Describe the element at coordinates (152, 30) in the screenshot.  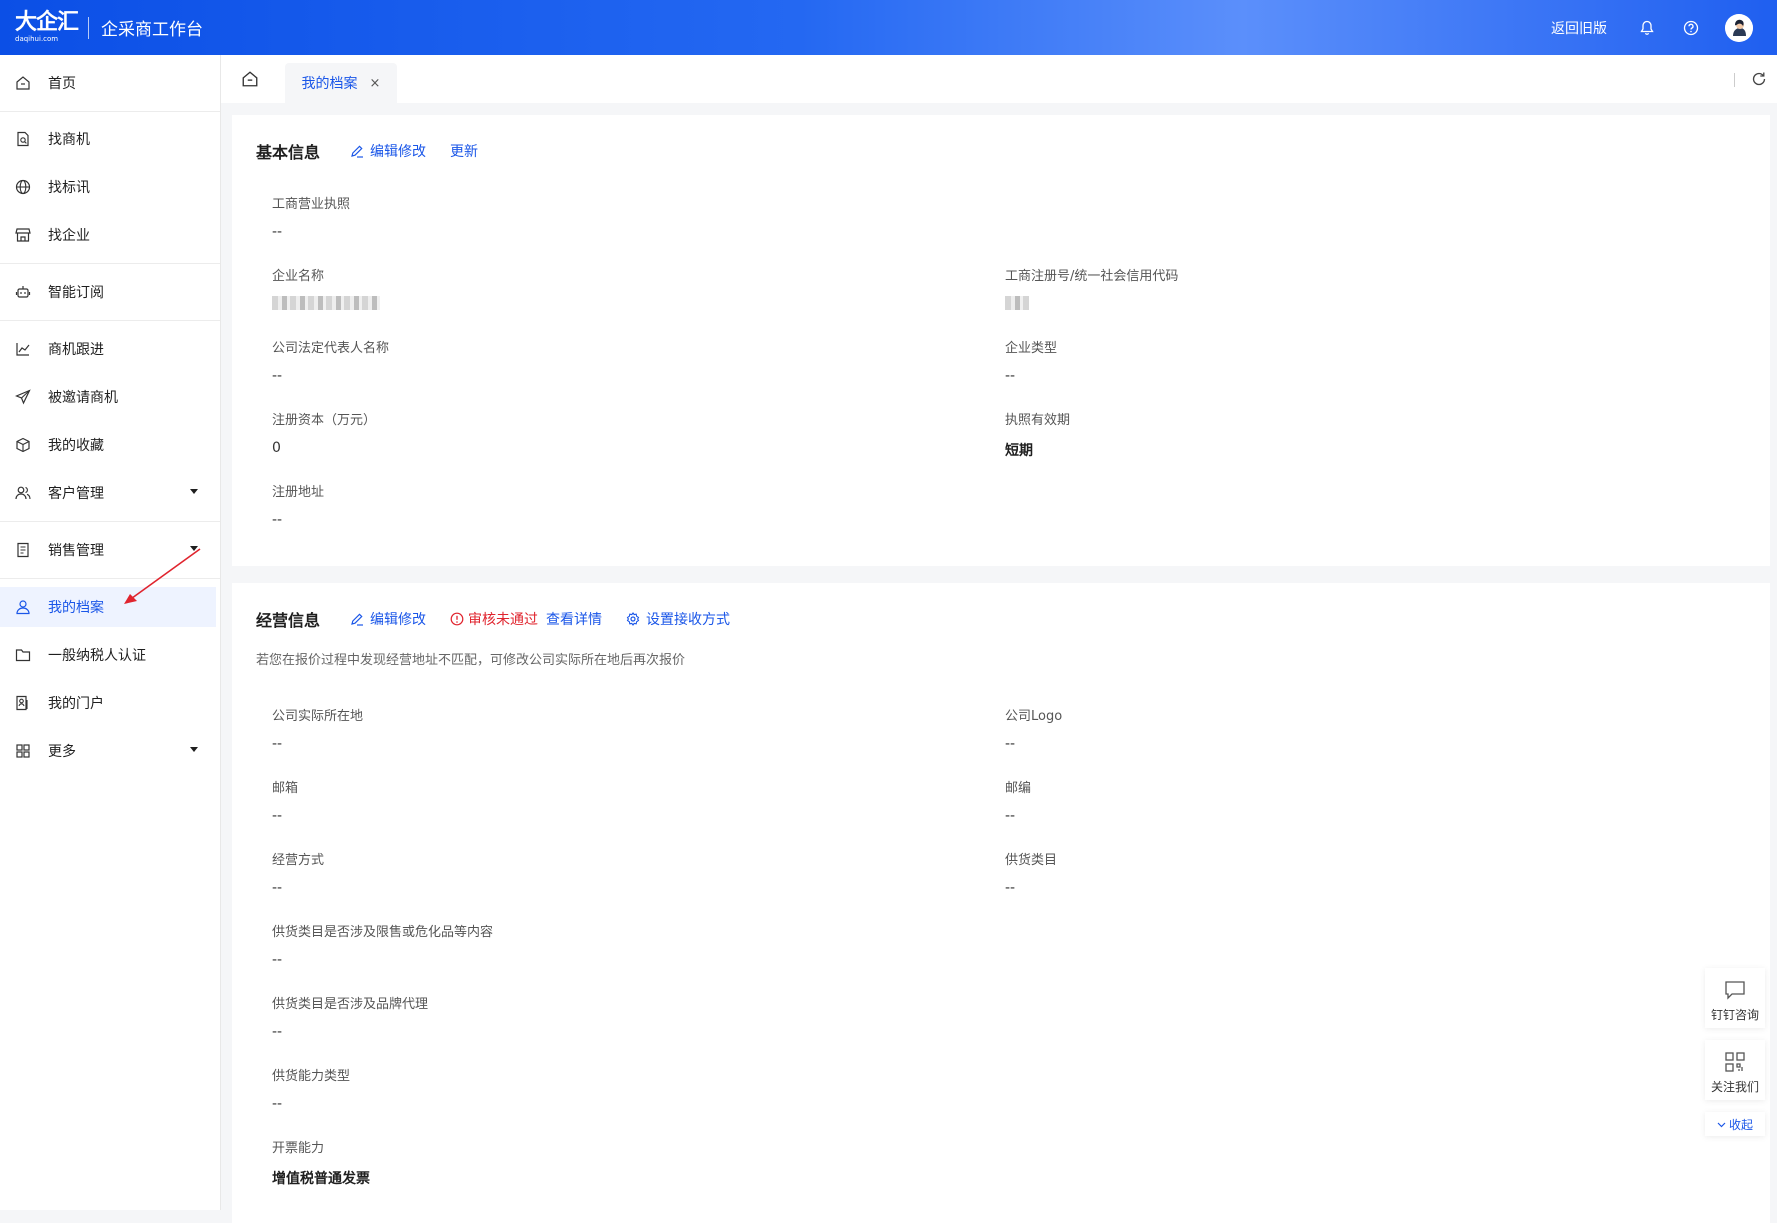
I see `app-title: 企采商工作台` at that location.